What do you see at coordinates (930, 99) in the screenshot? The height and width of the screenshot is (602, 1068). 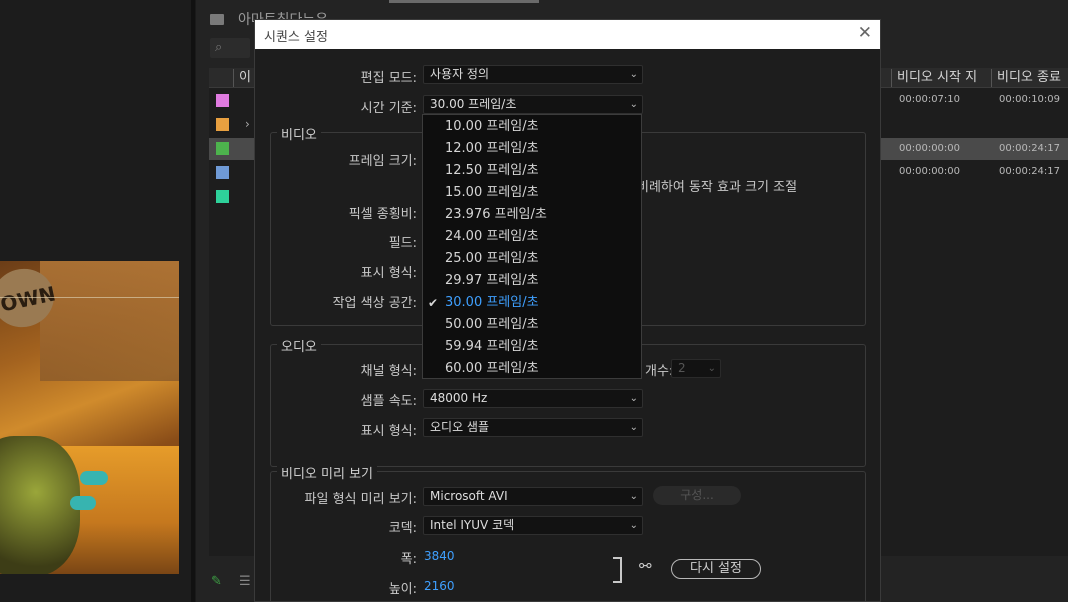 I see `cell-video-start: 00:00:07:10` at bounding box center [930, 99].